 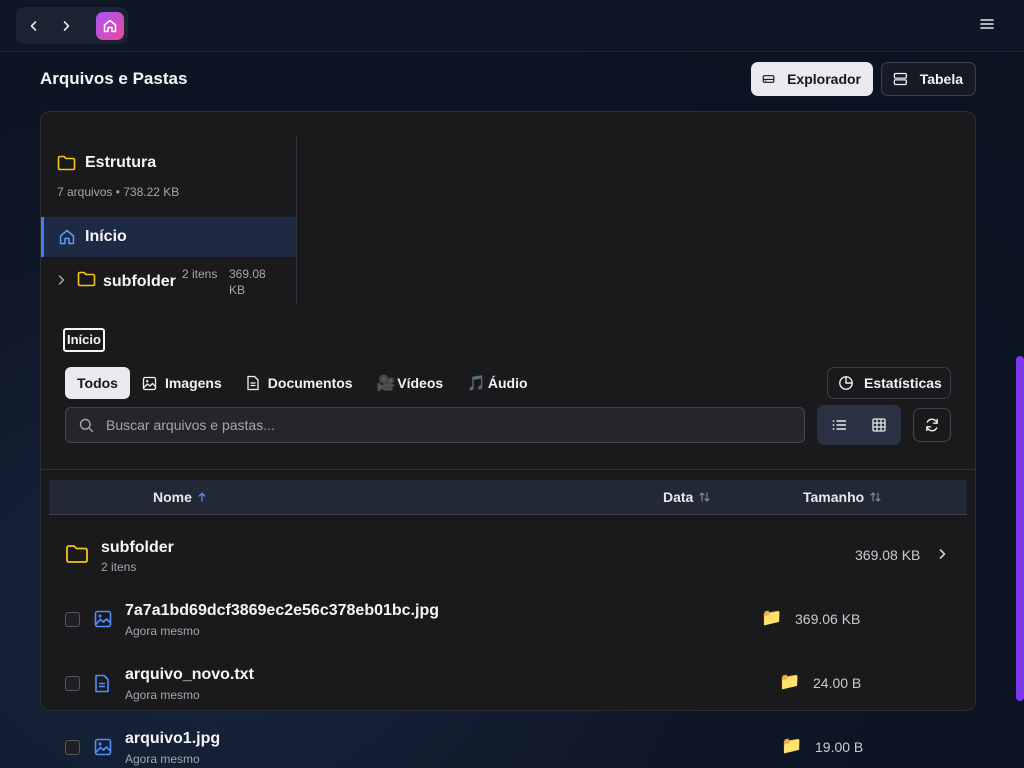 I want to click on home-button, so click(x=110, y=26).